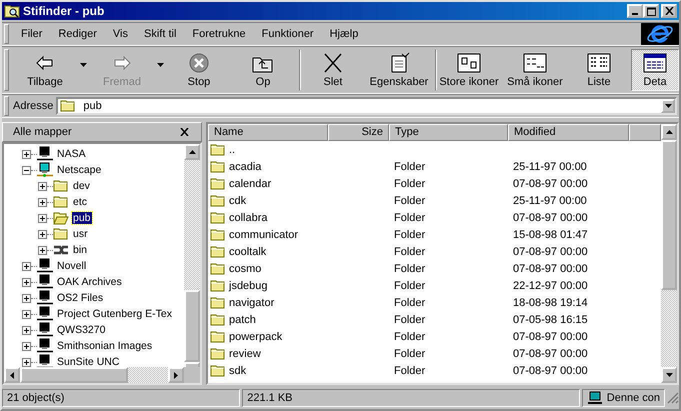 This screenshot has height=411, width=681. What do you see at coordinates (81, 330) in the screenshot?
I see `tree-item: QWS3270` at bounding box center [81, 330].